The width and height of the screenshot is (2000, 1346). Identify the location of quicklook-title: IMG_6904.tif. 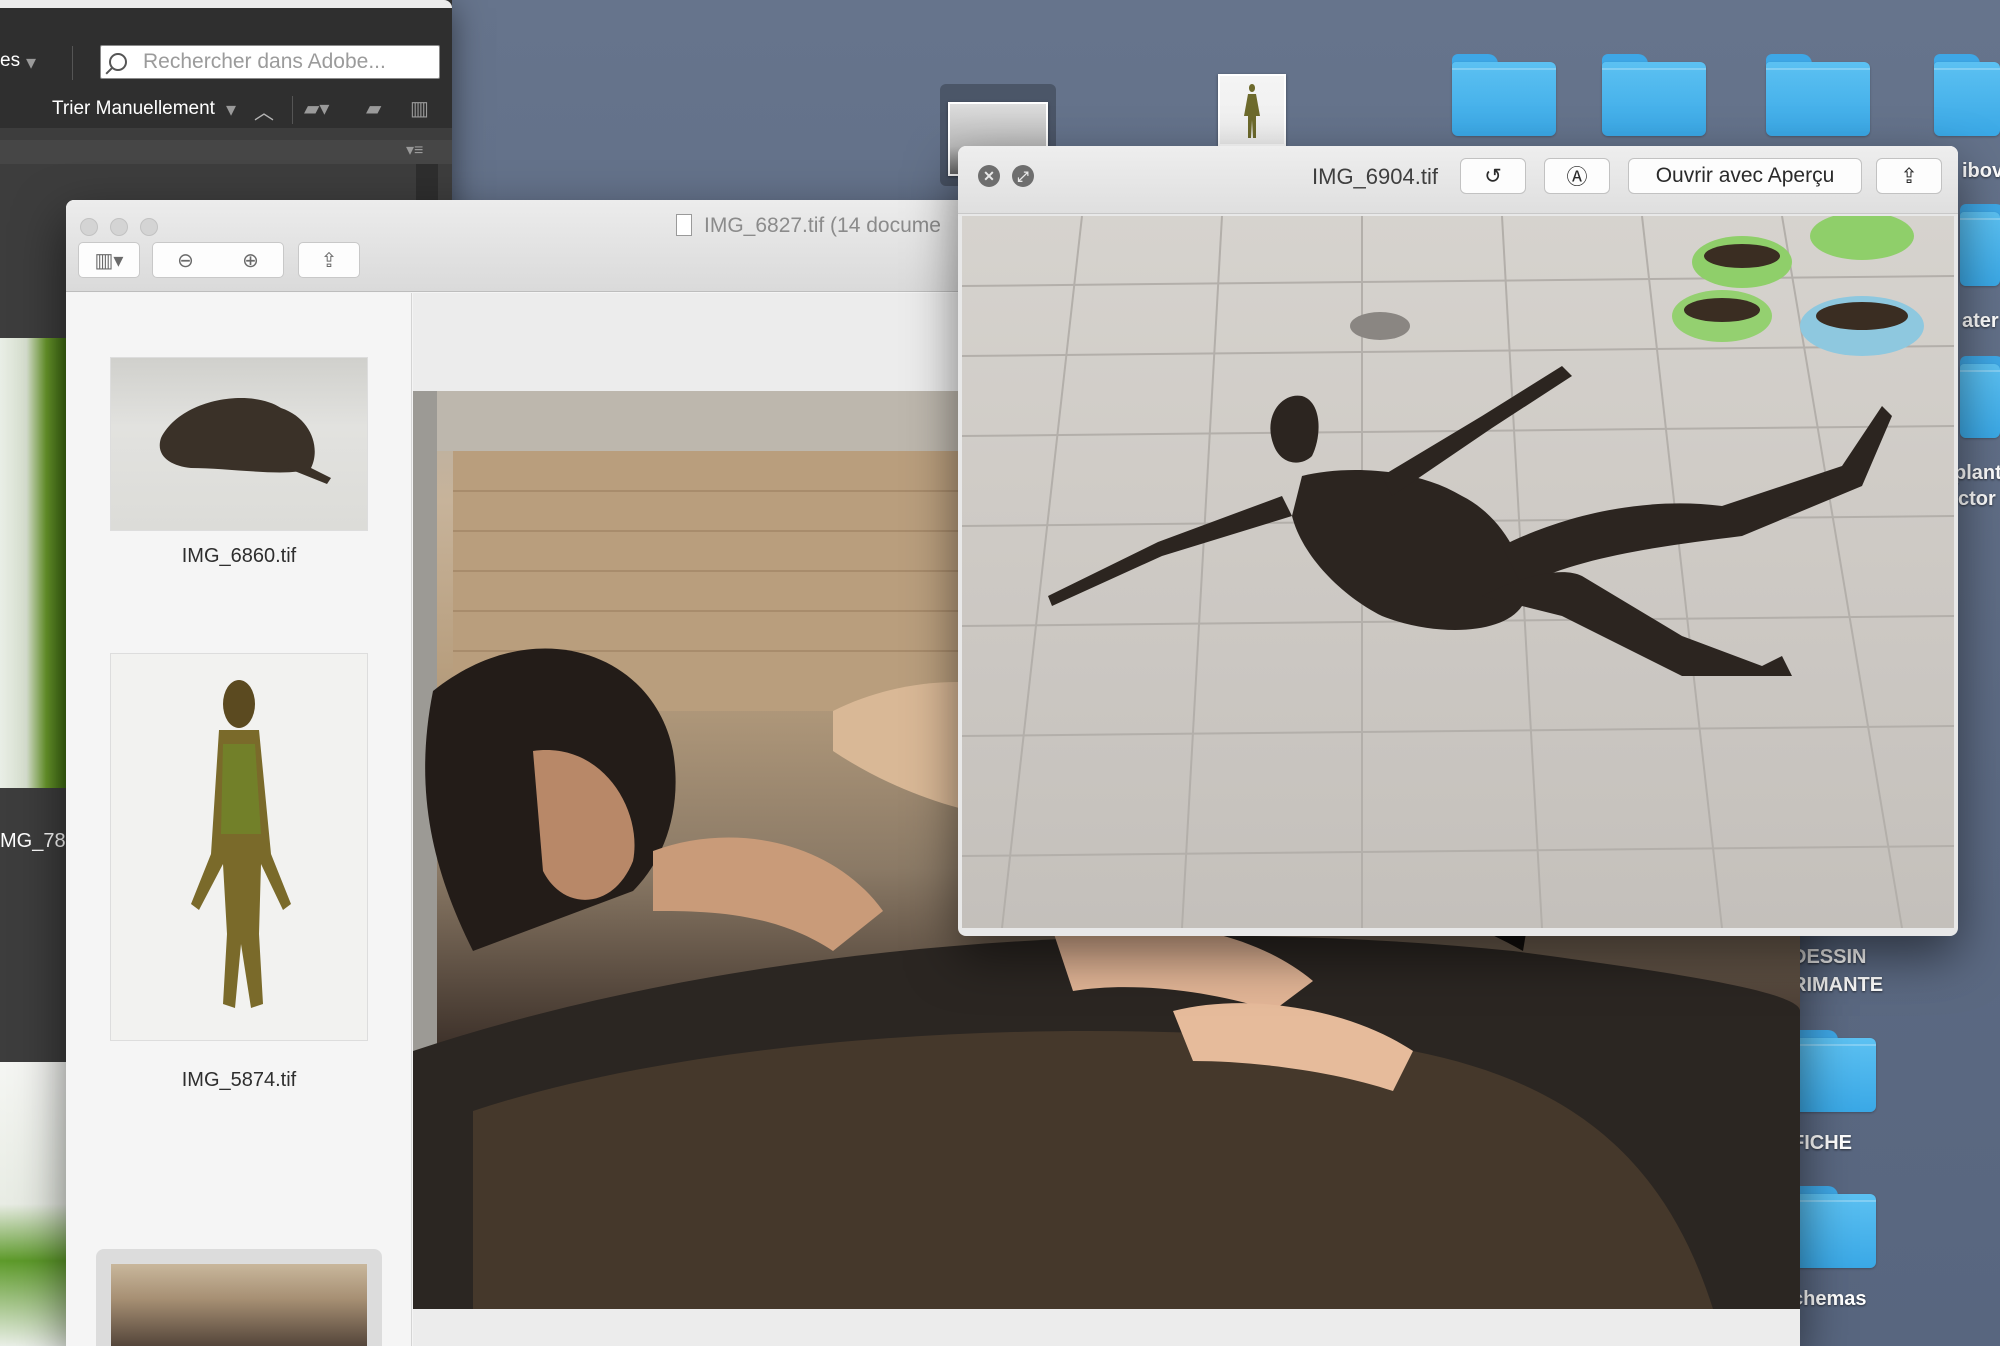
(1375, 176).